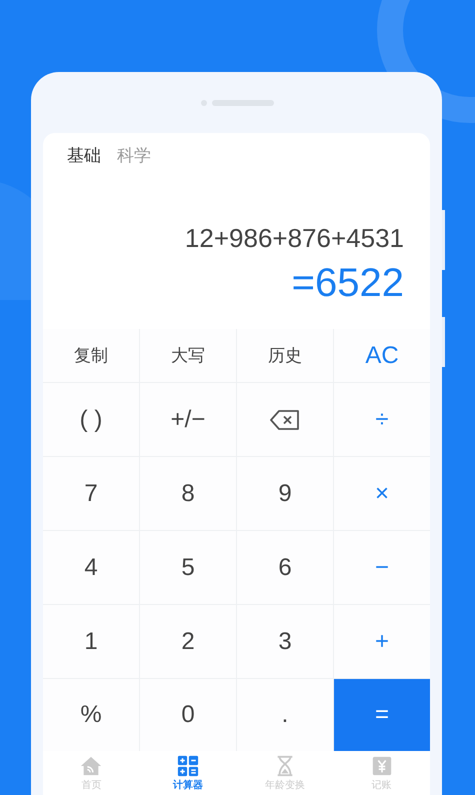  What do you see at coordinates (382, 641) in the screenshot?
I see `operator-key: +` at bounding box center [382, 641].